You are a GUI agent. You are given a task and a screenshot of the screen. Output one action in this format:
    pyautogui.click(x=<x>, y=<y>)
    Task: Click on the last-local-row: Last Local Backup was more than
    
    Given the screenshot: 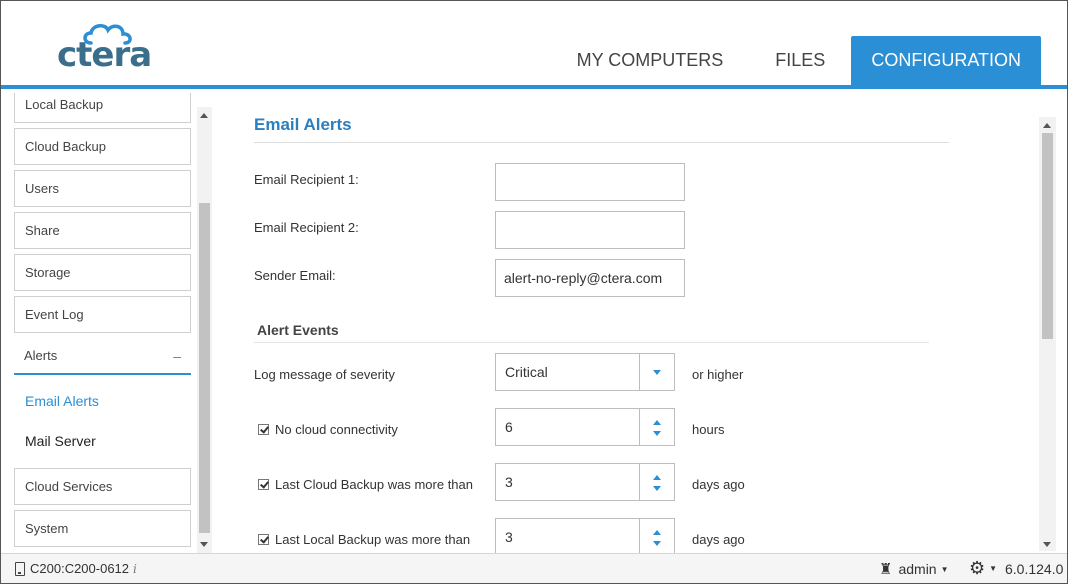 What is the action you would take?
    pyautogui.click(x=364, y=539)
    